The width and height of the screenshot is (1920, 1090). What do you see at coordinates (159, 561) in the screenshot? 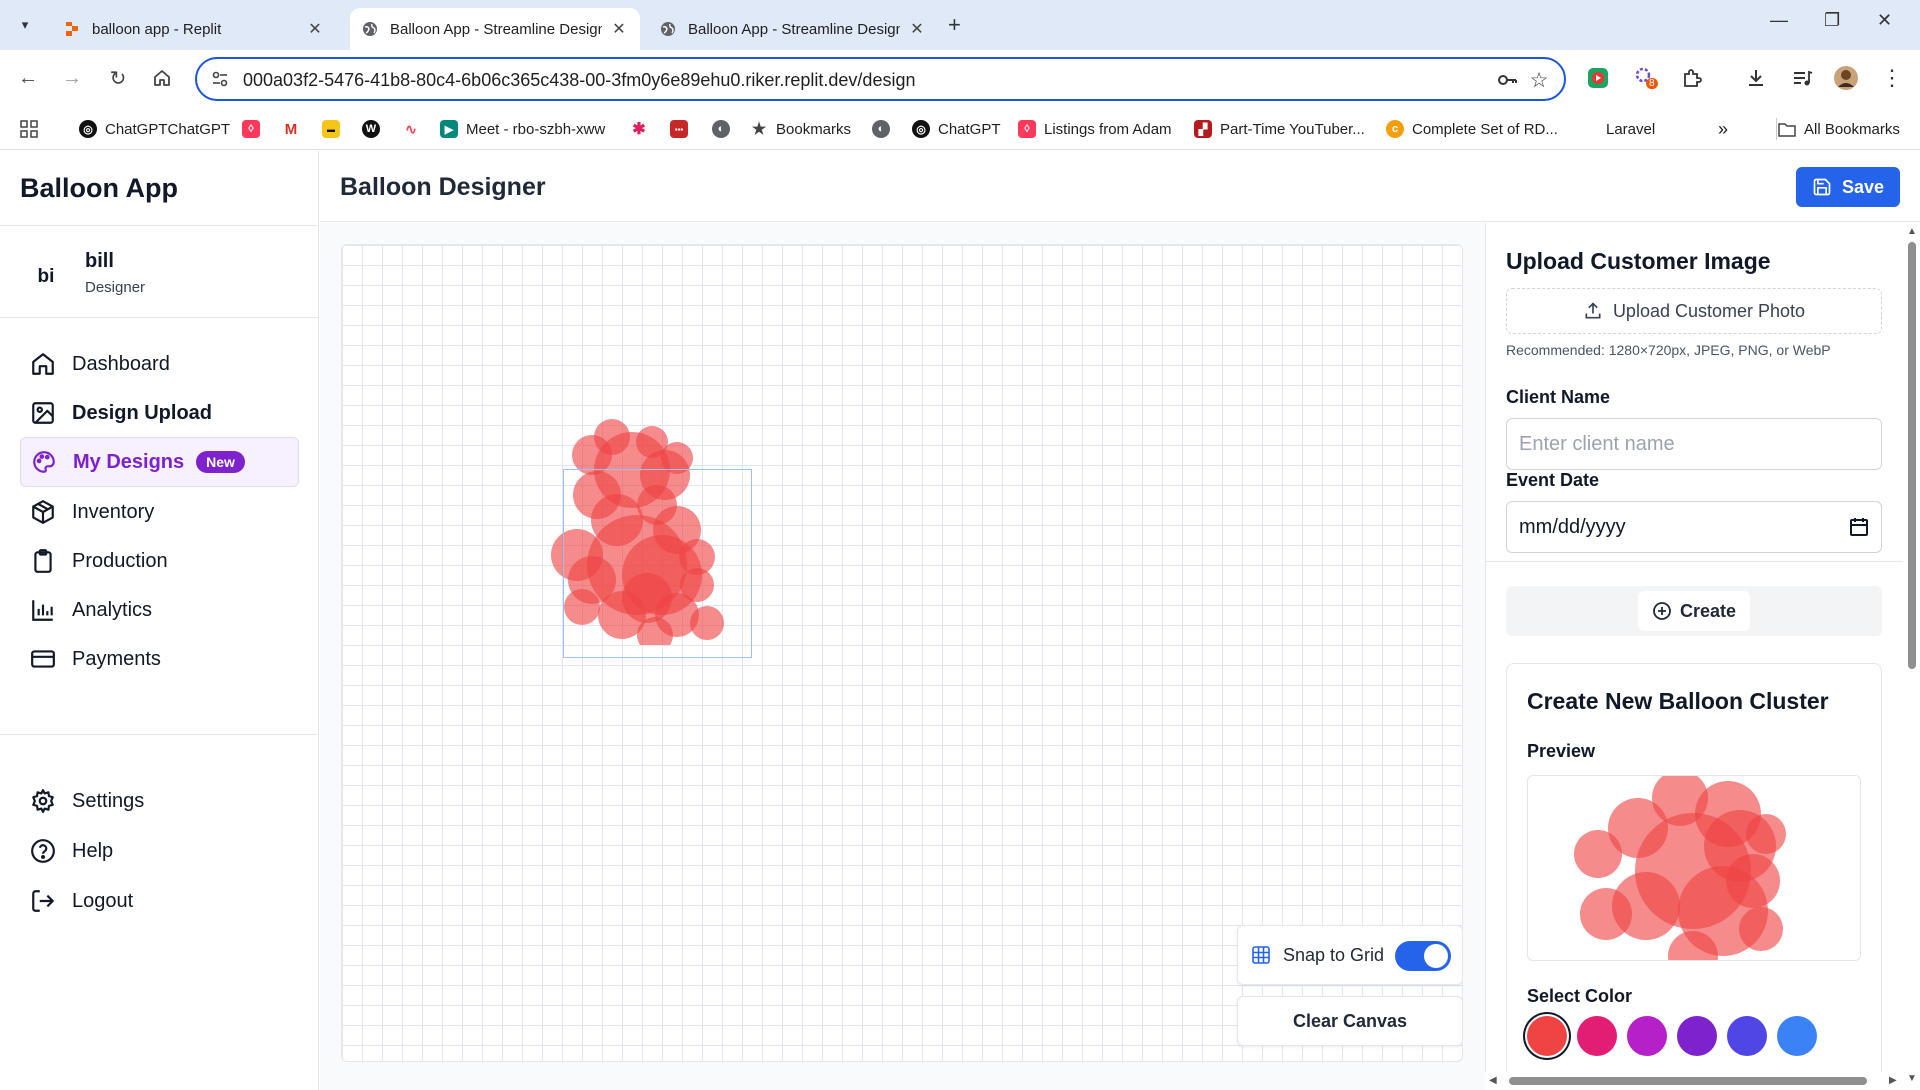
I see `sidebar-item-production: Production` at bounding box center [159, 561].